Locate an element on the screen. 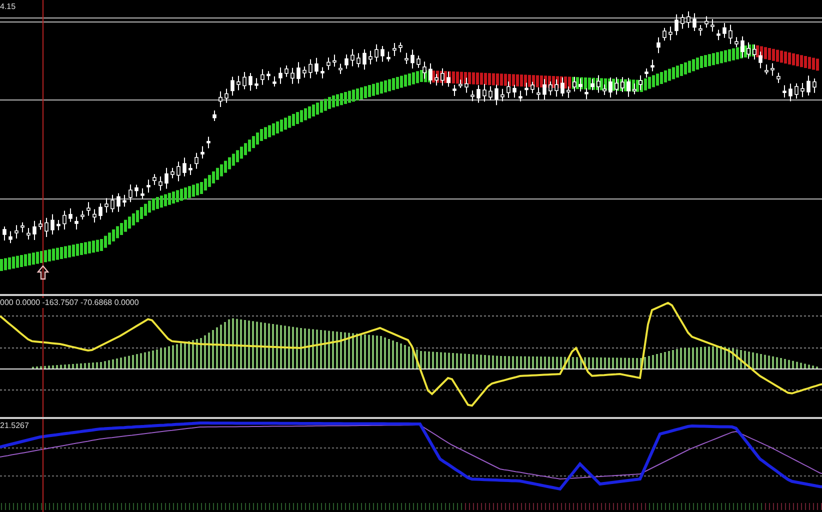 The image size is (822, 512). indicator-value-label: 21.5267 is located at coordinates (14, 426).